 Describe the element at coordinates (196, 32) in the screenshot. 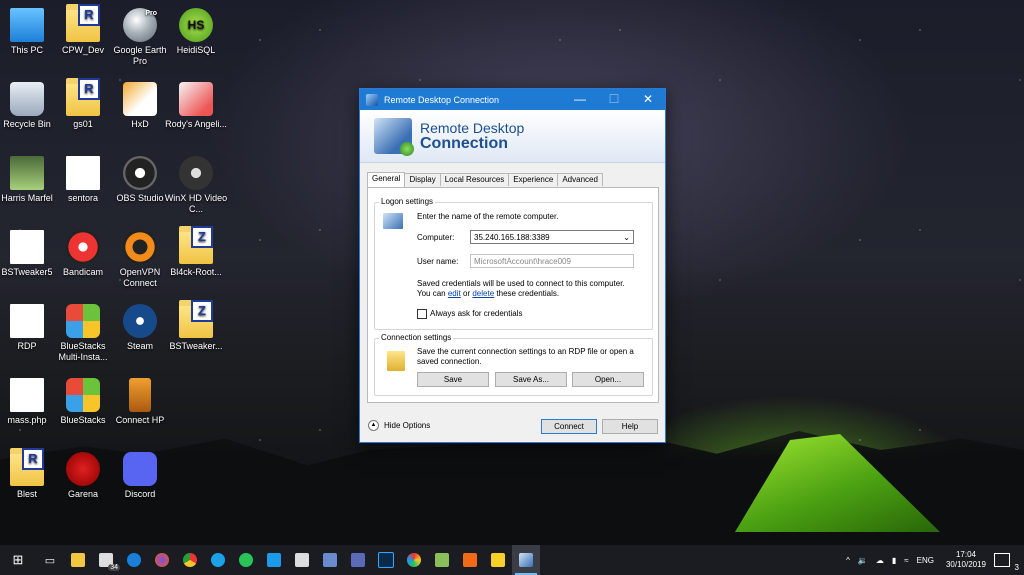

I see `desktop-icon-heidisql: HS HeidiSQL` at that location.